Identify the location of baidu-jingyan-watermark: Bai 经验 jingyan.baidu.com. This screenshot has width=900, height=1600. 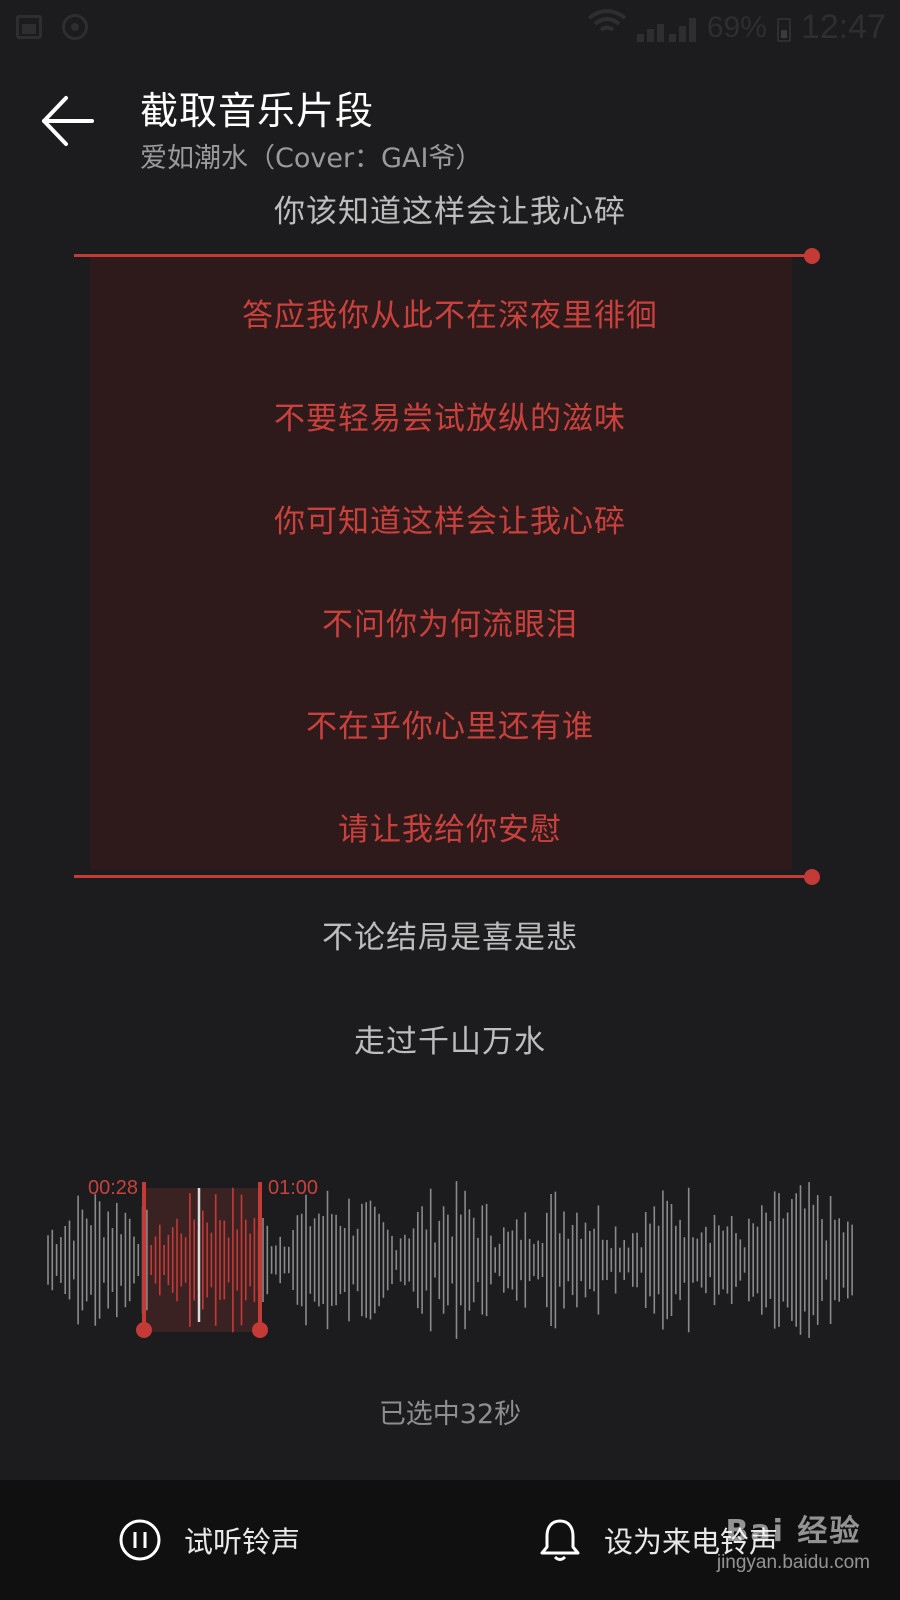
(793, 1540).